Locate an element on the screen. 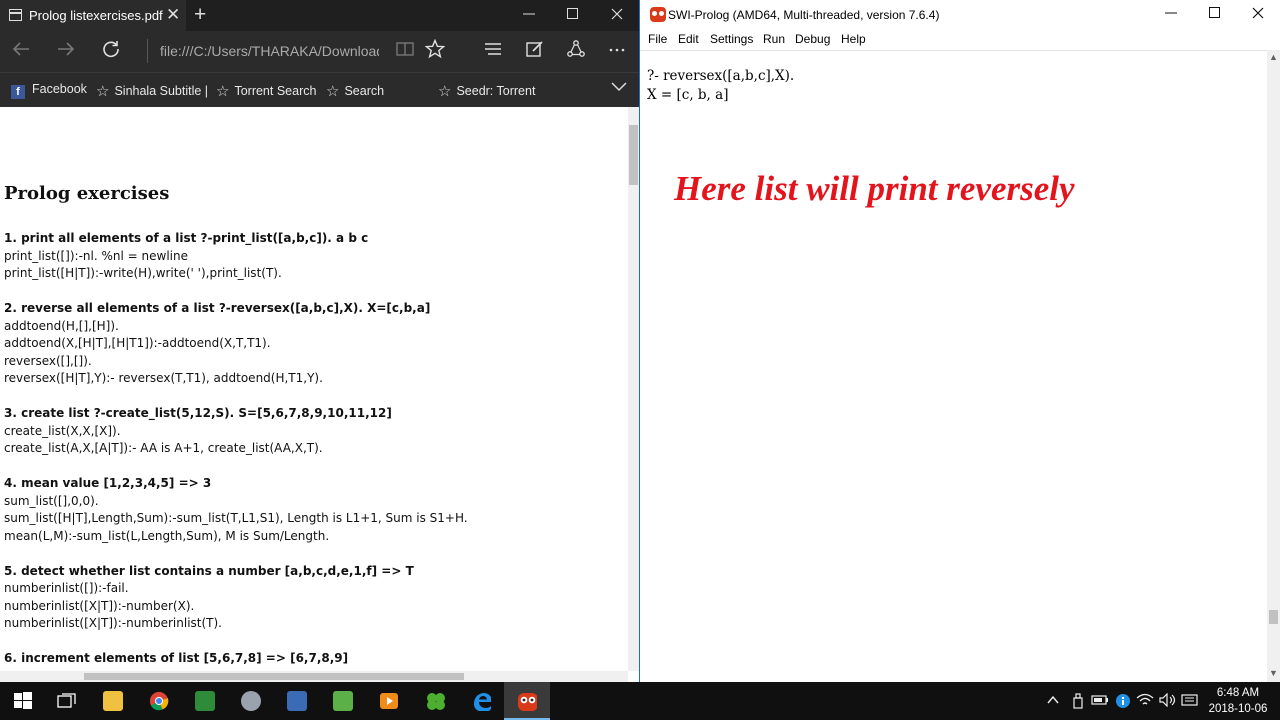 Image resolution: width=1280 pixels, height=720 pixels. code-line: sum_list([],0,0). is located at coordinates (51, 500).